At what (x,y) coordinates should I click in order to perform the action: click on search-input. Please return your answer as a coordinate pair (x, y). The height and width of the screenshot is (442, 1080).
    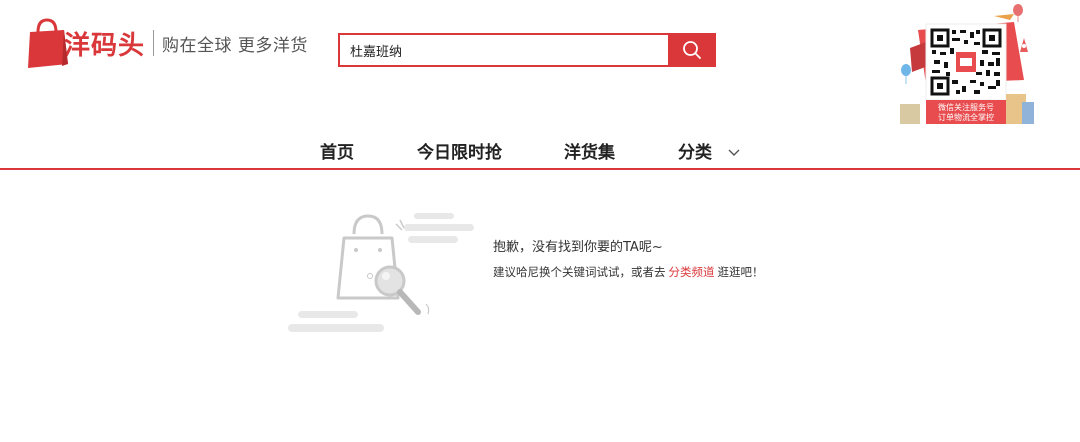
    Looking at the image, I should click on (503, 50).